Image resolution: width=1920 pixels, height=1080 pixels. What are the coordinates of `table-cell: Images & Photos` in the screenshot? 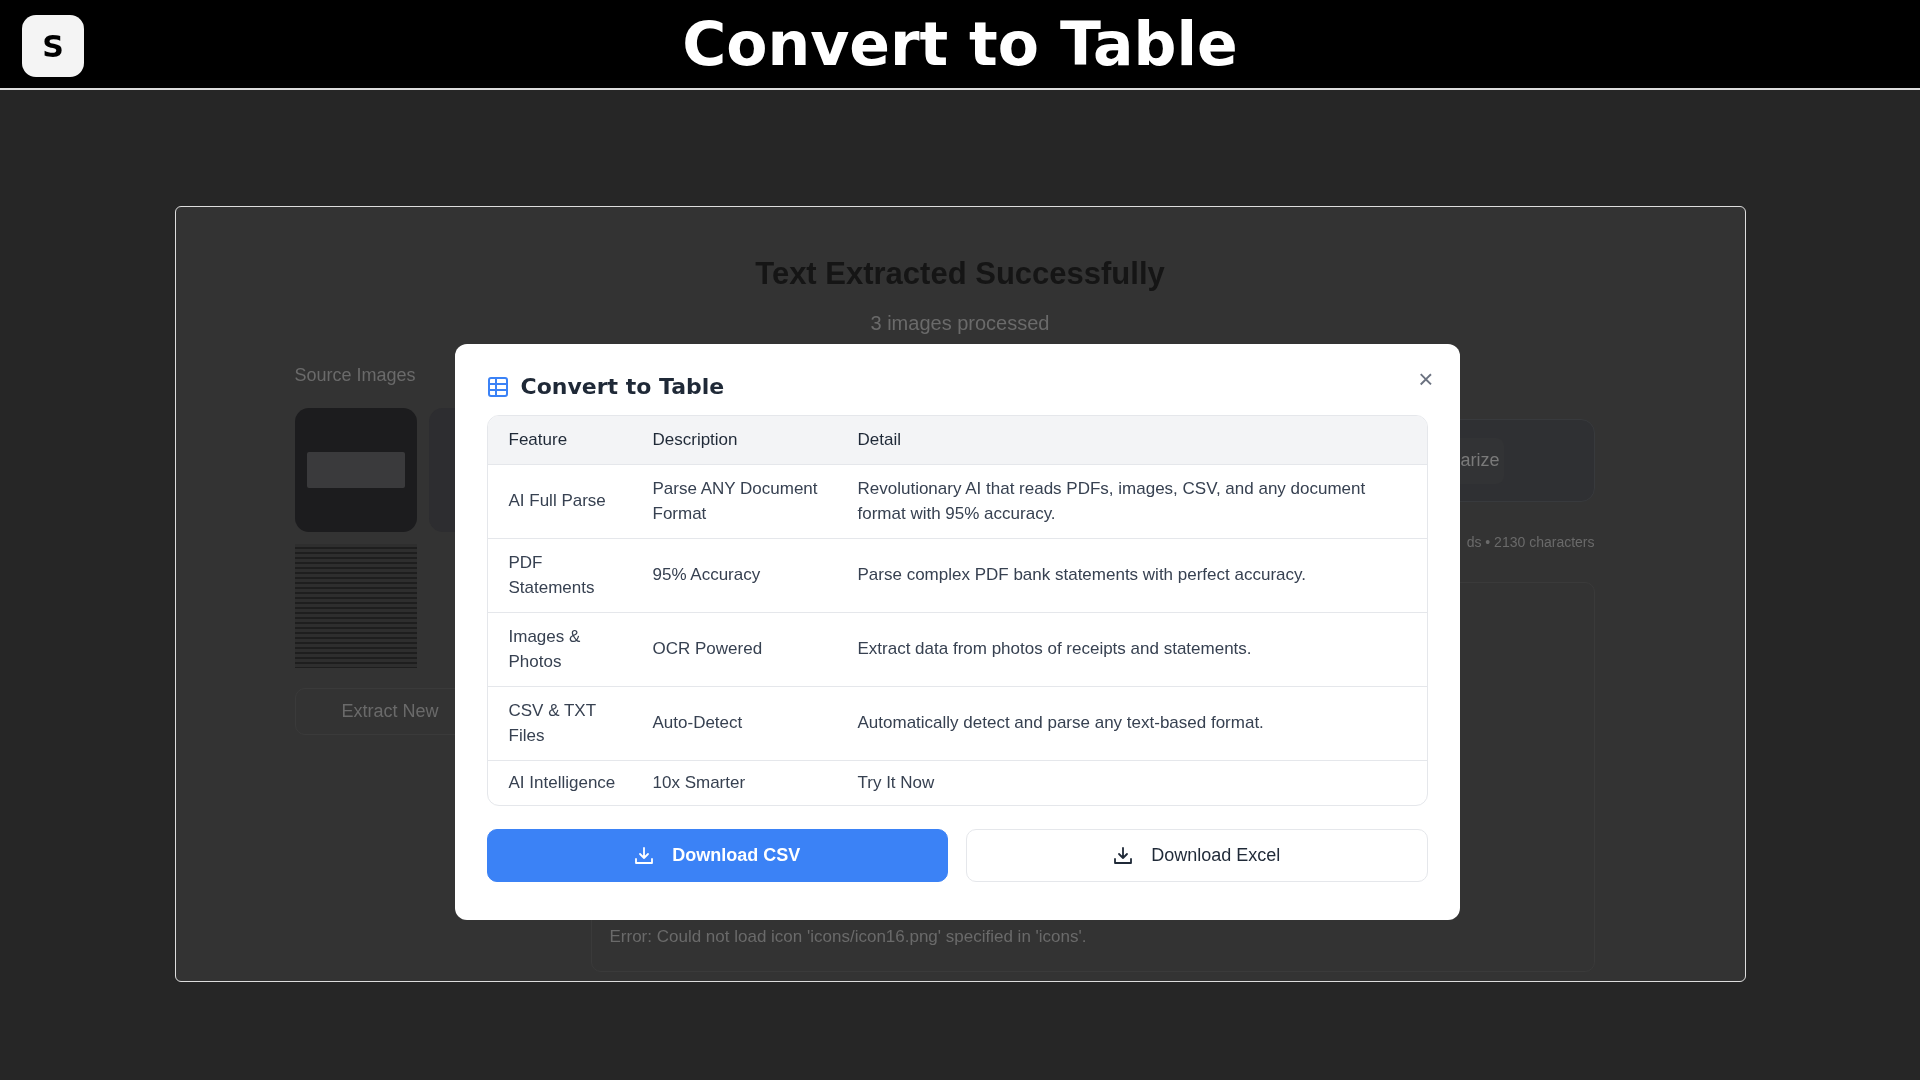 It's located at (565, 649).